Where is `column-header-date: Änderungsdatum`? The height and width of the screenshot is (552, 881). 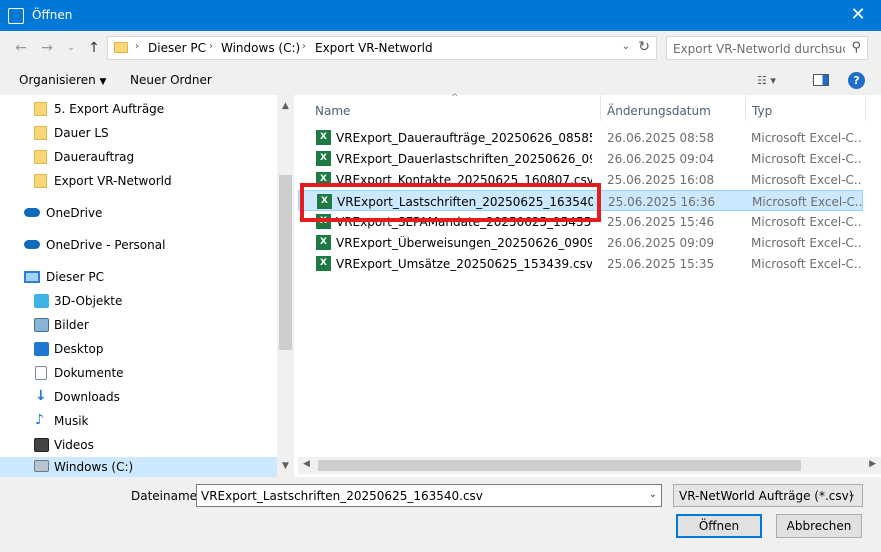
column-header-date: Änderungsdatum is located at coordinates (659, 111).